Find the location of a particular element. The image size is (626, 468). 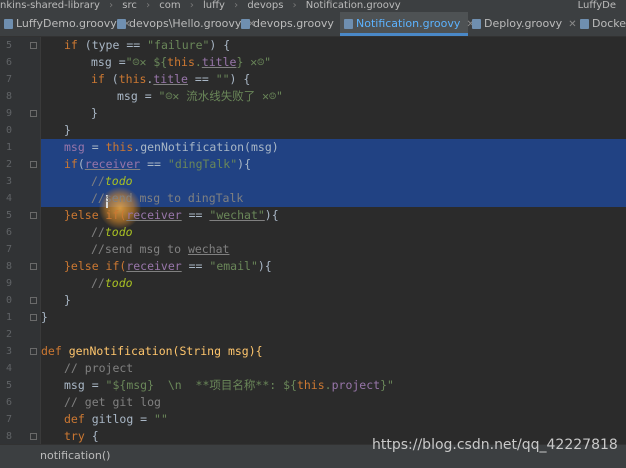

tab-label: Notification.groovy is located at coordinates (408, 23).